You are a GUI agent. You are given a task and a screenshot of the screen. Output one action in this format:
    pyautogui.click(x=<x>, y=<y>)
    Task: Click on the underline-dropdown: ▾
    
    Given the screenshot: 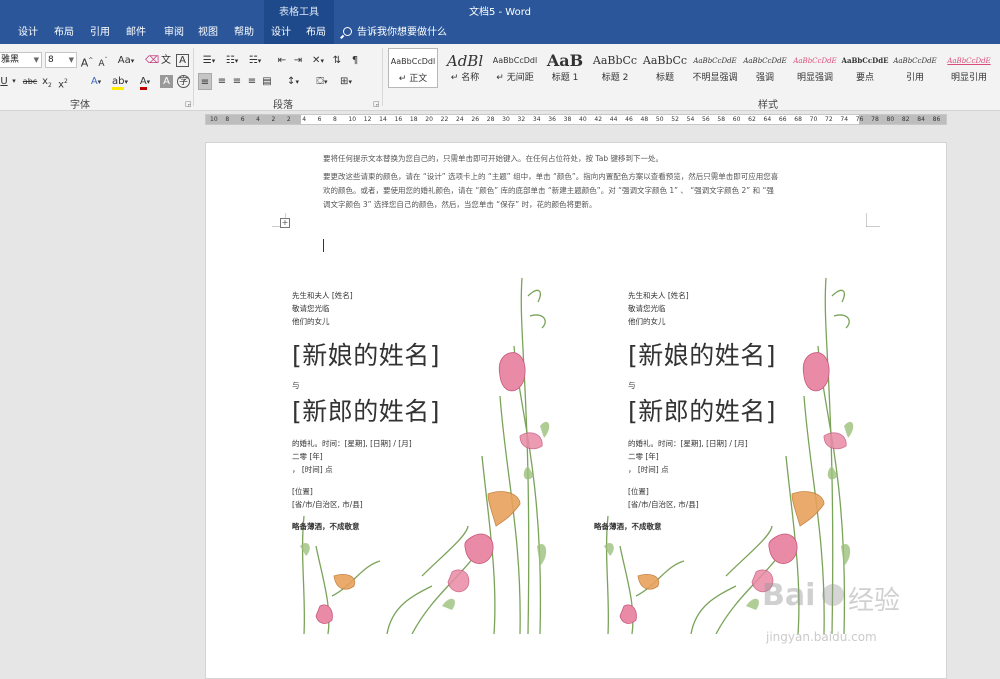 What is the action you would take?
    pyautogui.click(x=14, y=81)
    